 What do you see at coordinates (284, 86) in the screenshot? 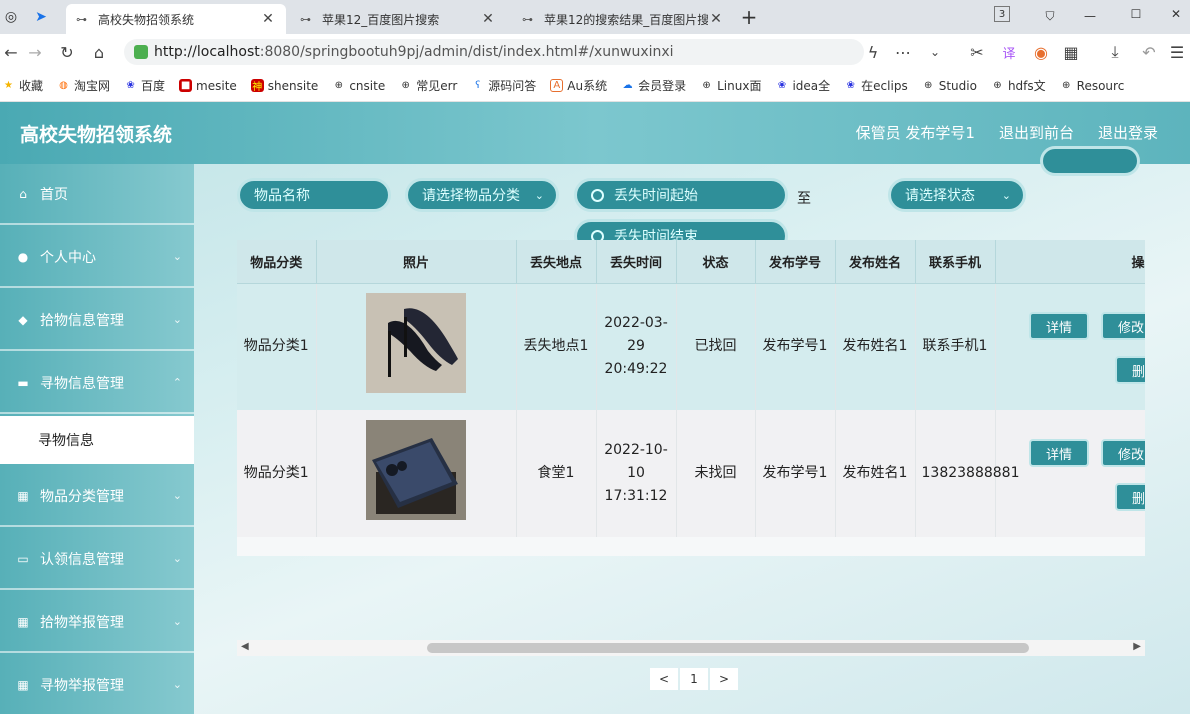
I see `bookmark-item: 神 shensite` at bounding box center [284, 86].